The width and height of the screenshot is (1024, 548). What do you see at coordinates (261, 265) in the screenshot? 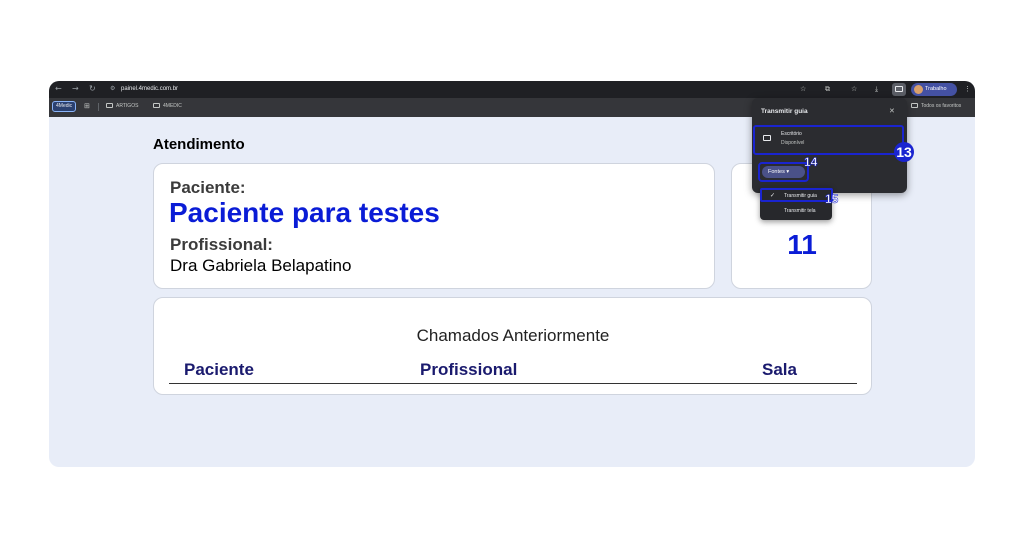
I see `professional-name: Dra Gabriela Belapatino` at bounding box center [261, 265].